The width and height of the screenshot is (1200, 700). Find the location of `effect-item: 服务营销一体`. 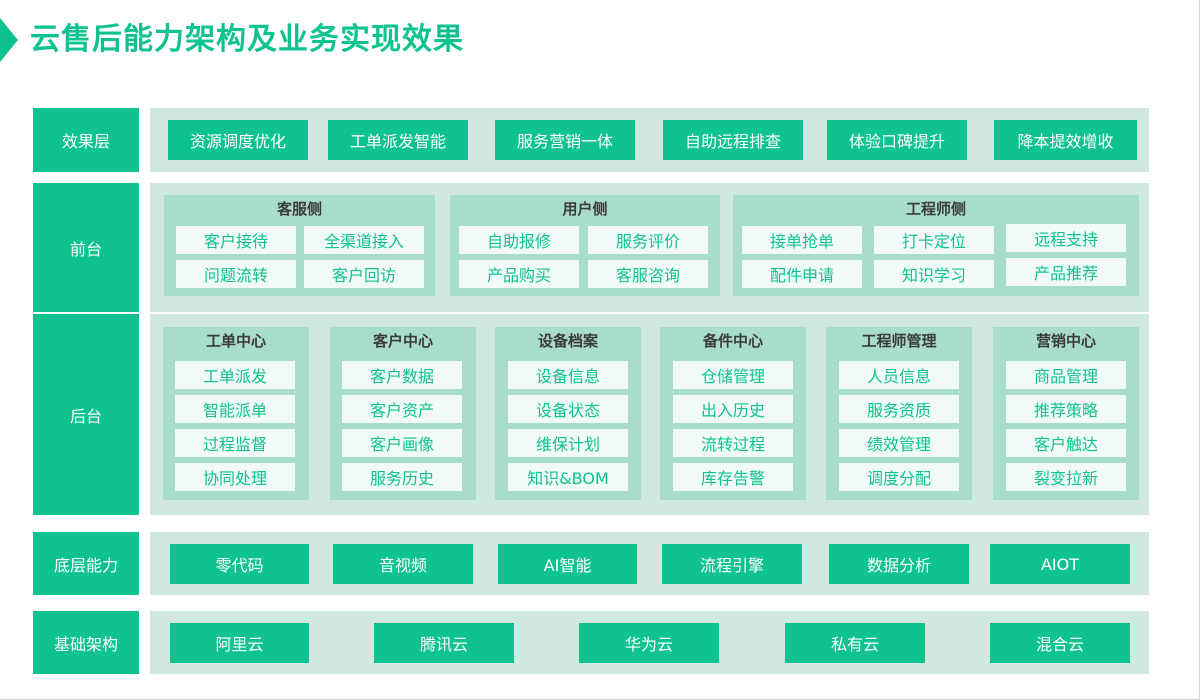

effect-item: 服务营销一体 is located at coordinates (565, 140).